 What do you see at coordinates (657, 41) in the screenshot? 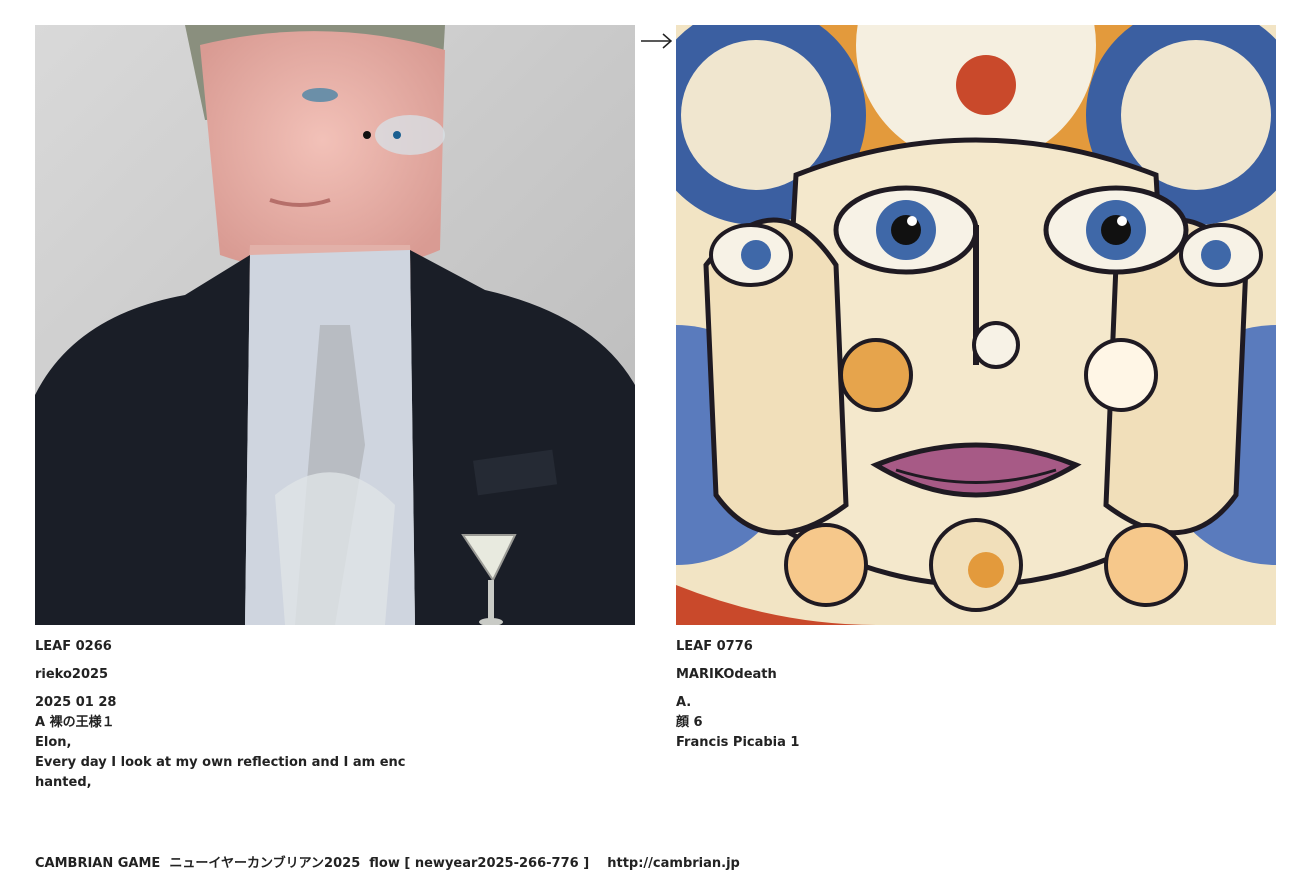
I see `right-arrow-icon` at bounding box center [657, 41].